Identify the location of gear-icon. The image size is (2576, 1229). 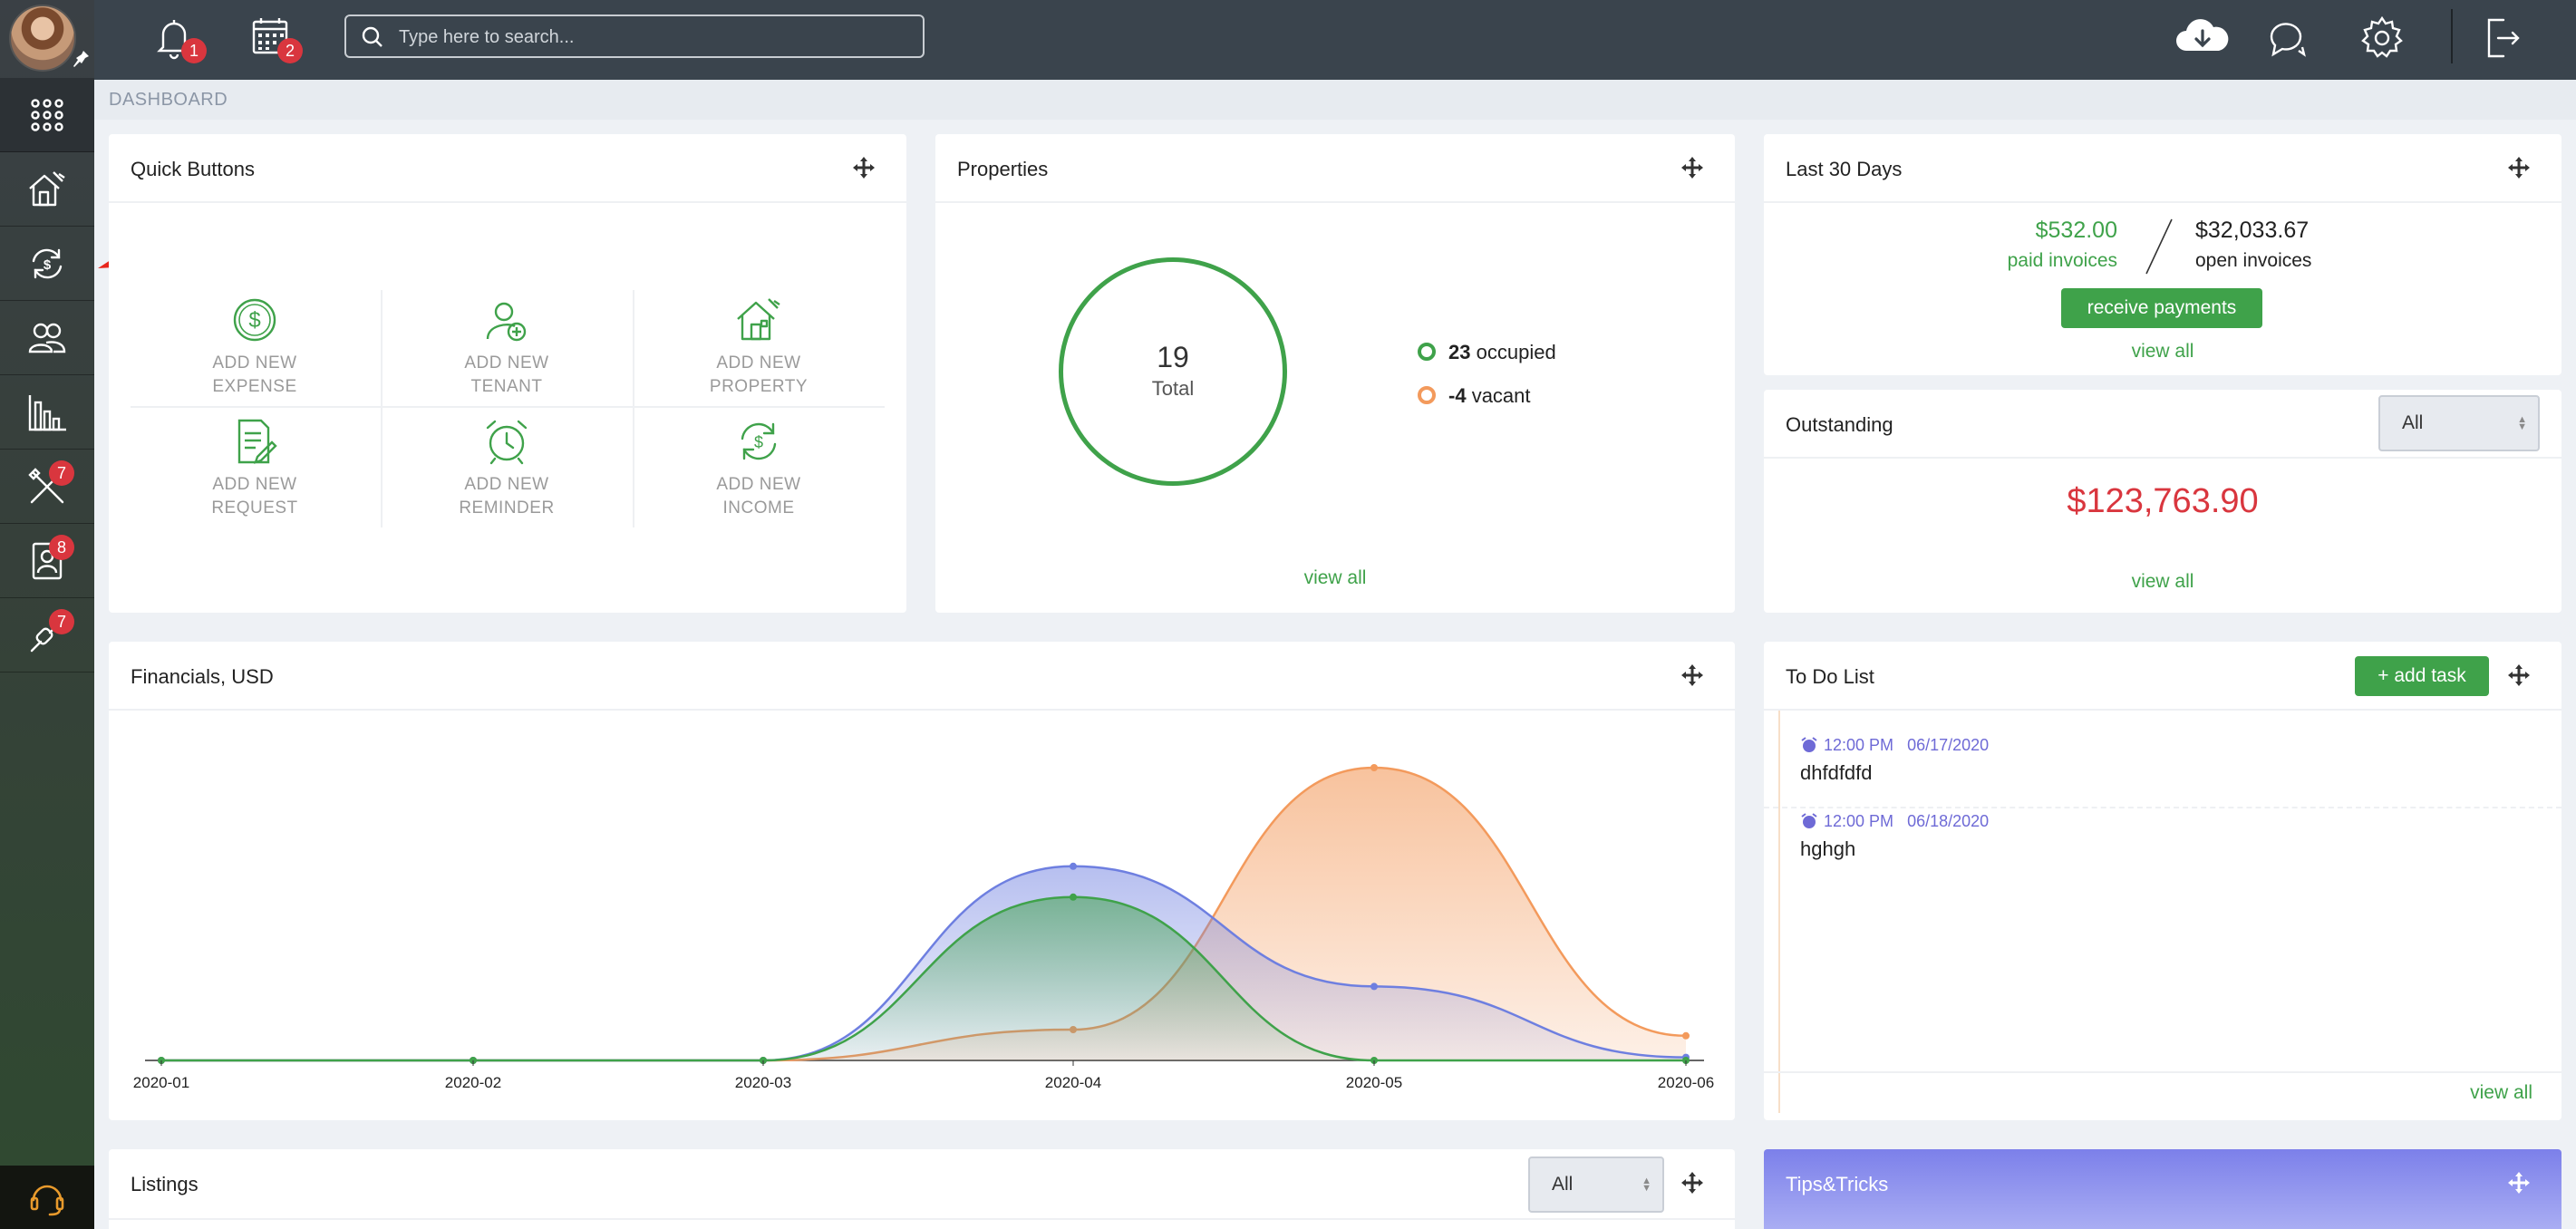
(2382, 36).